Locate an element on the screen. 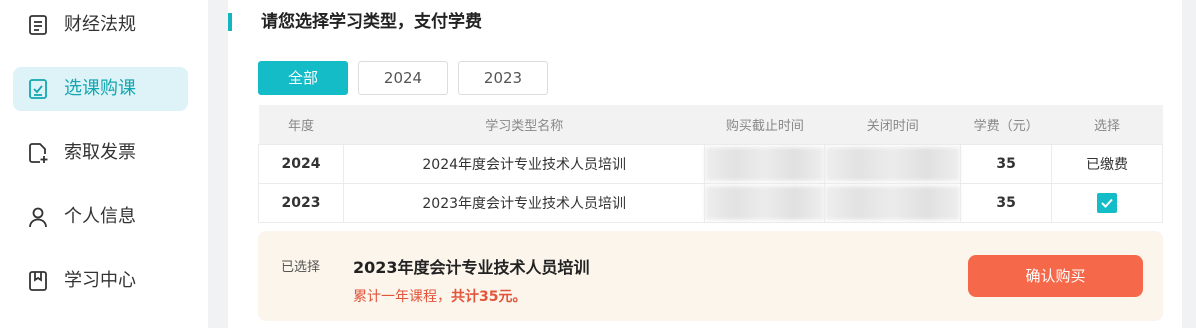 This screenshot has height=328, width=1196. page-title: 请您选择学习类型，支付学费 is located at coordinates (371, 22).